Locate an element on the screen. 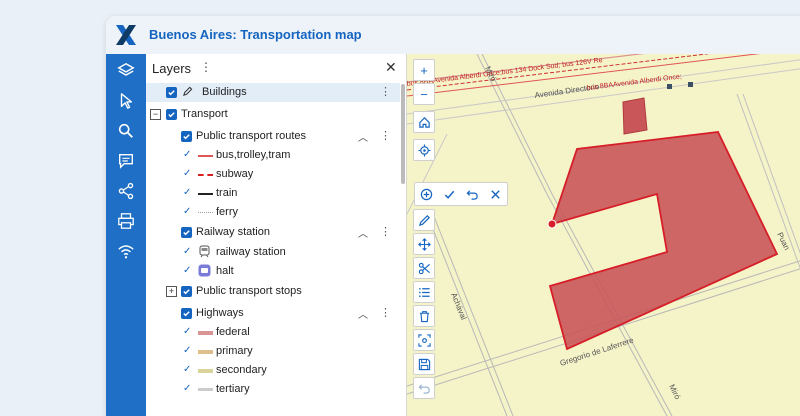  layer-label: Railway station is located at coordinates (233, 232).